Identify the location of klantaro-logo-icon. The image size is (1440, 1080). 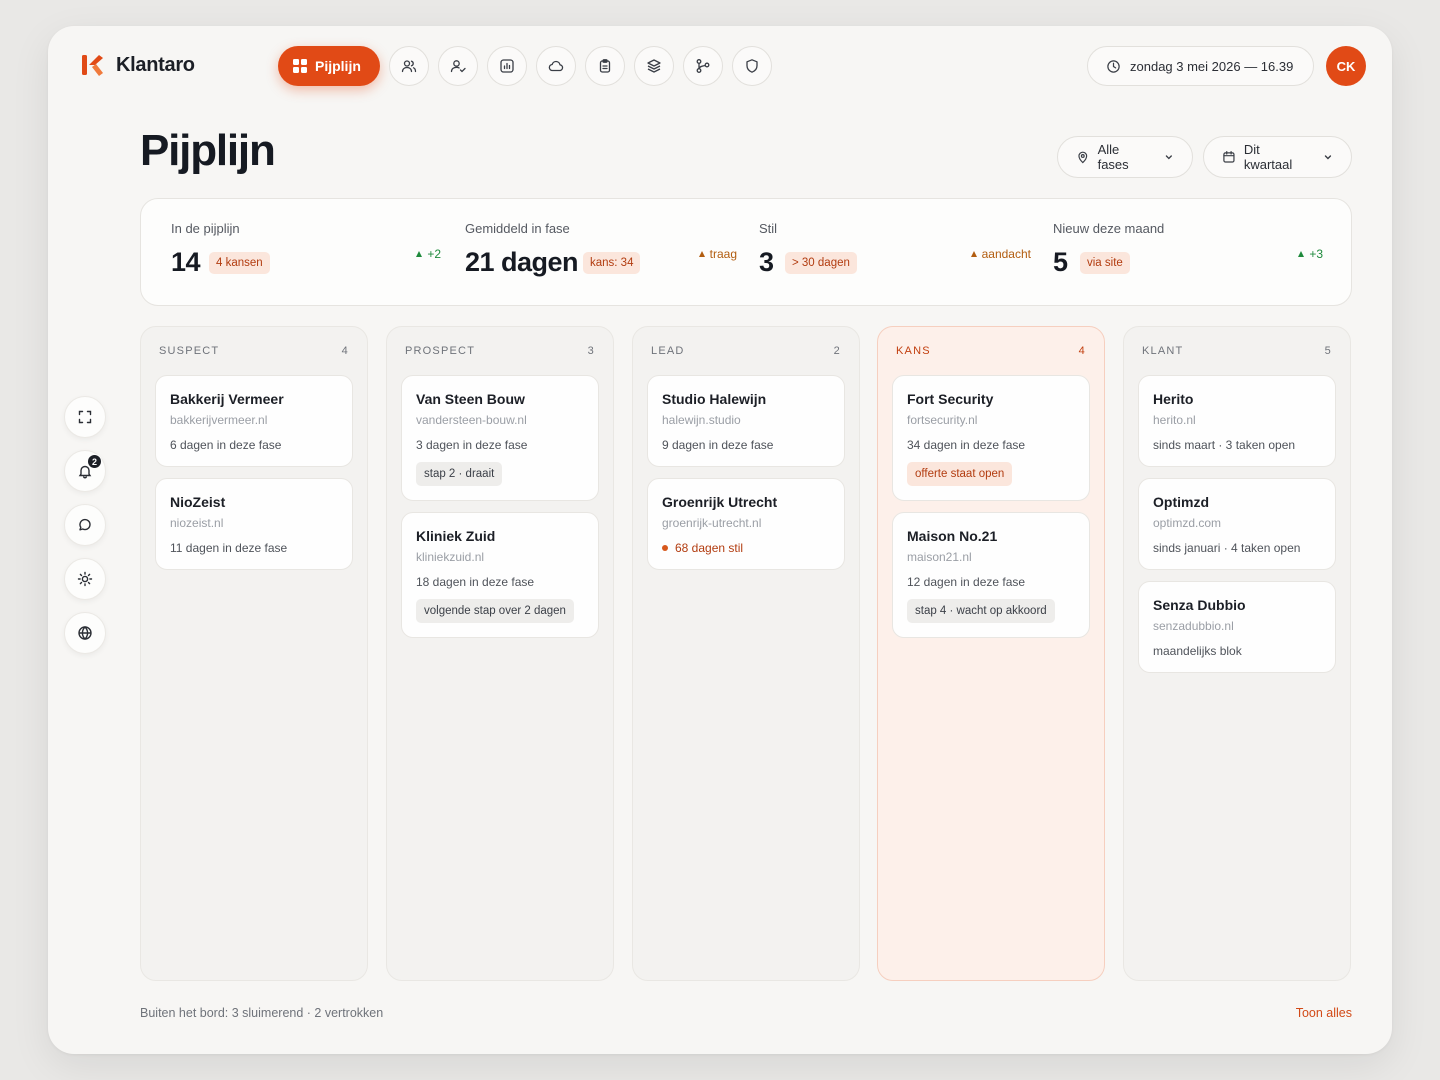
(92, 65).